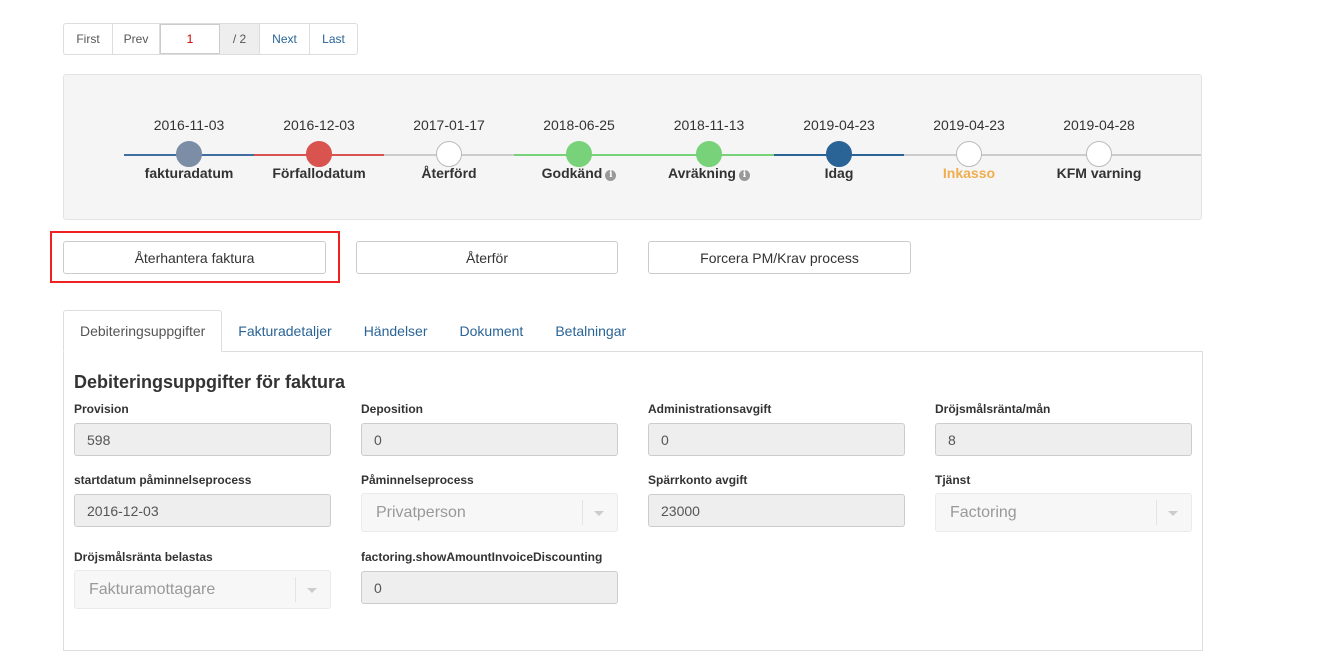  What do you see at coordinates (285, 39) in the screenshot?
I see `next-page-button: Next` at bounding box center [285, 39].